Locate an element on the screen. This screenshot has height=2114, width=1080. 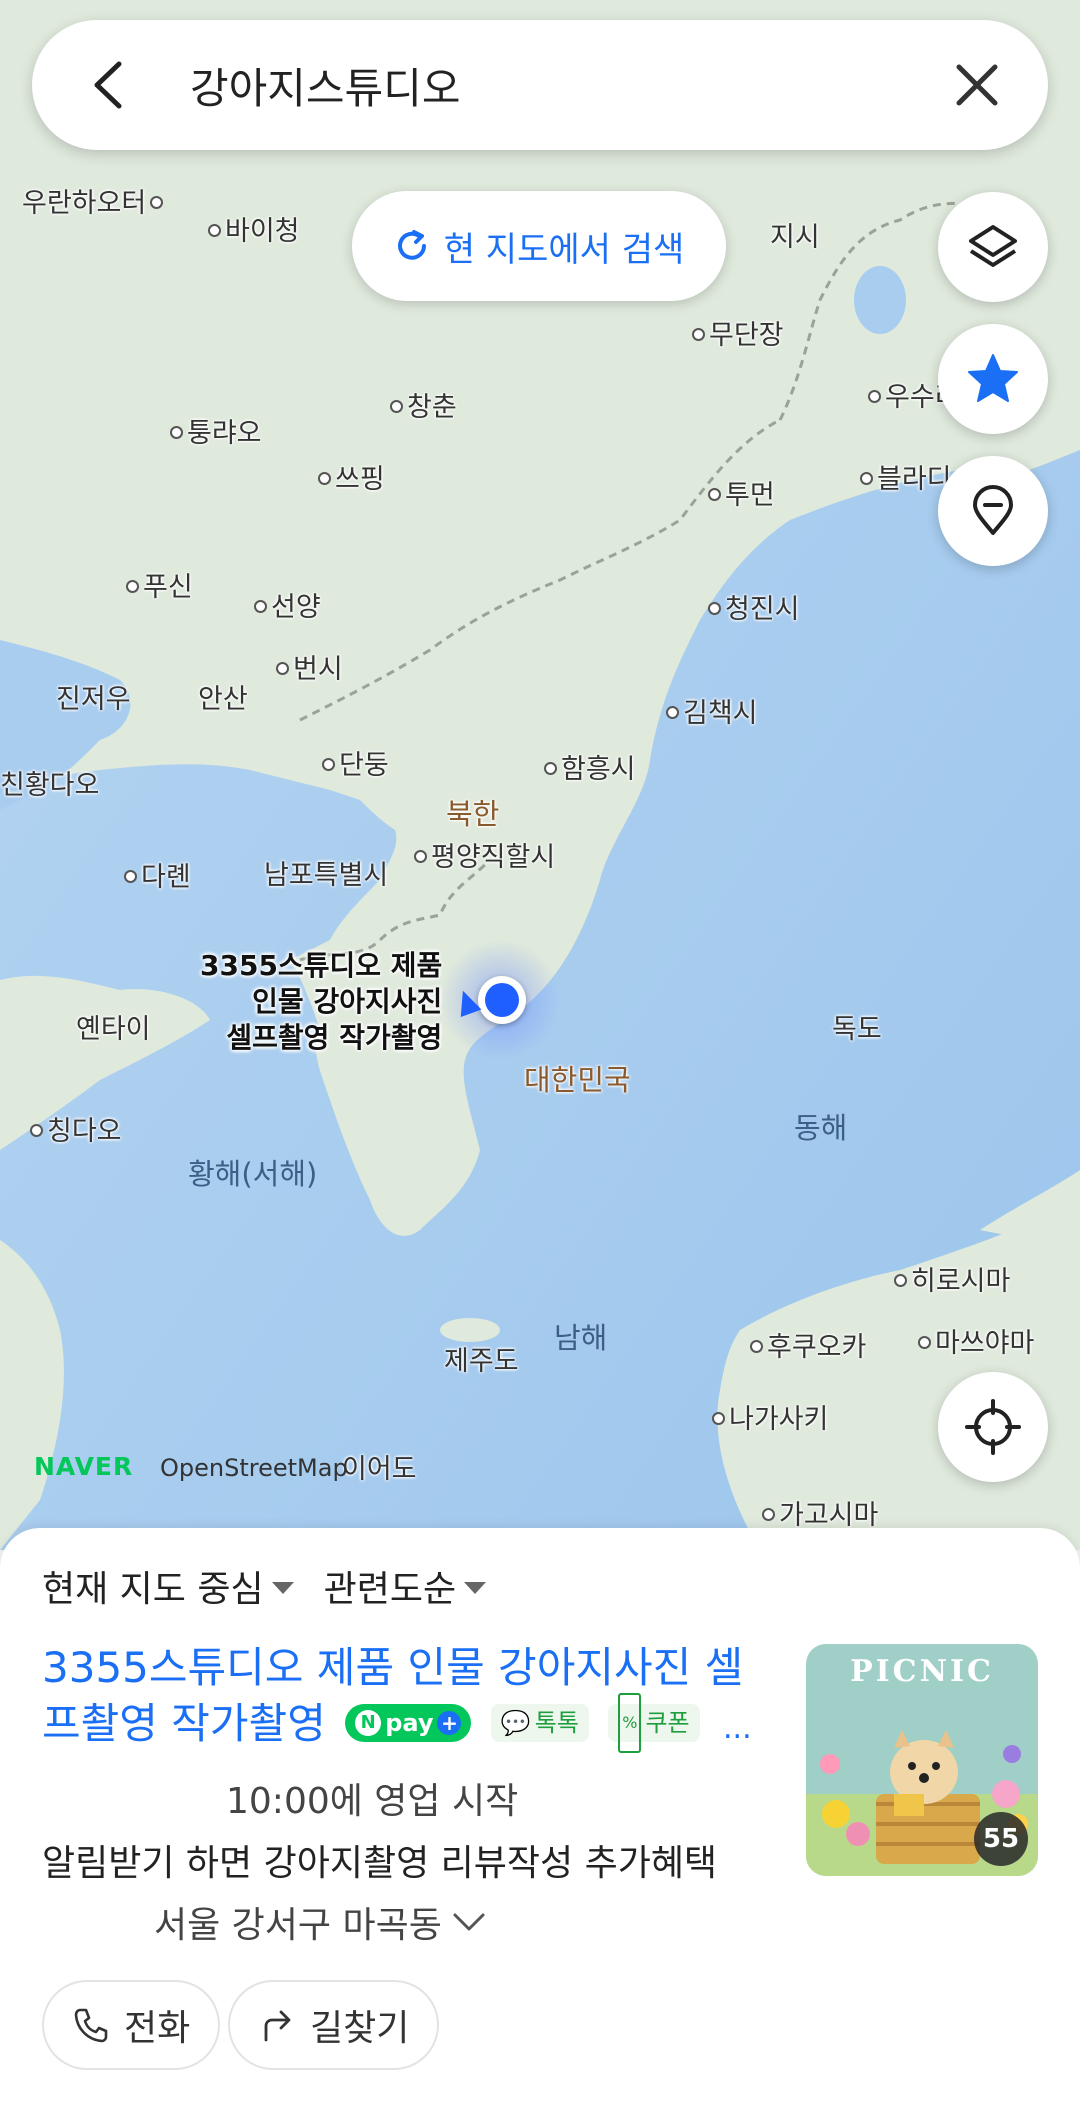
saved-place-button is located at coordinates (993, 511).